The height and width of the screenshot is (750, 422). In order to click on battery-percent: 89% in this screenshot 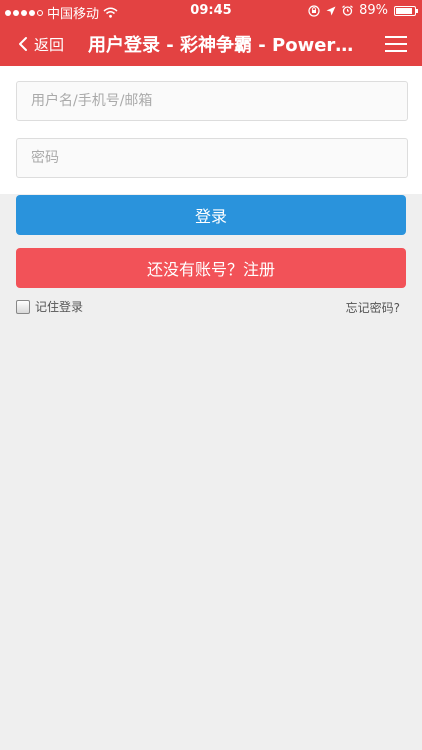, I will do `click(373, 10)`.